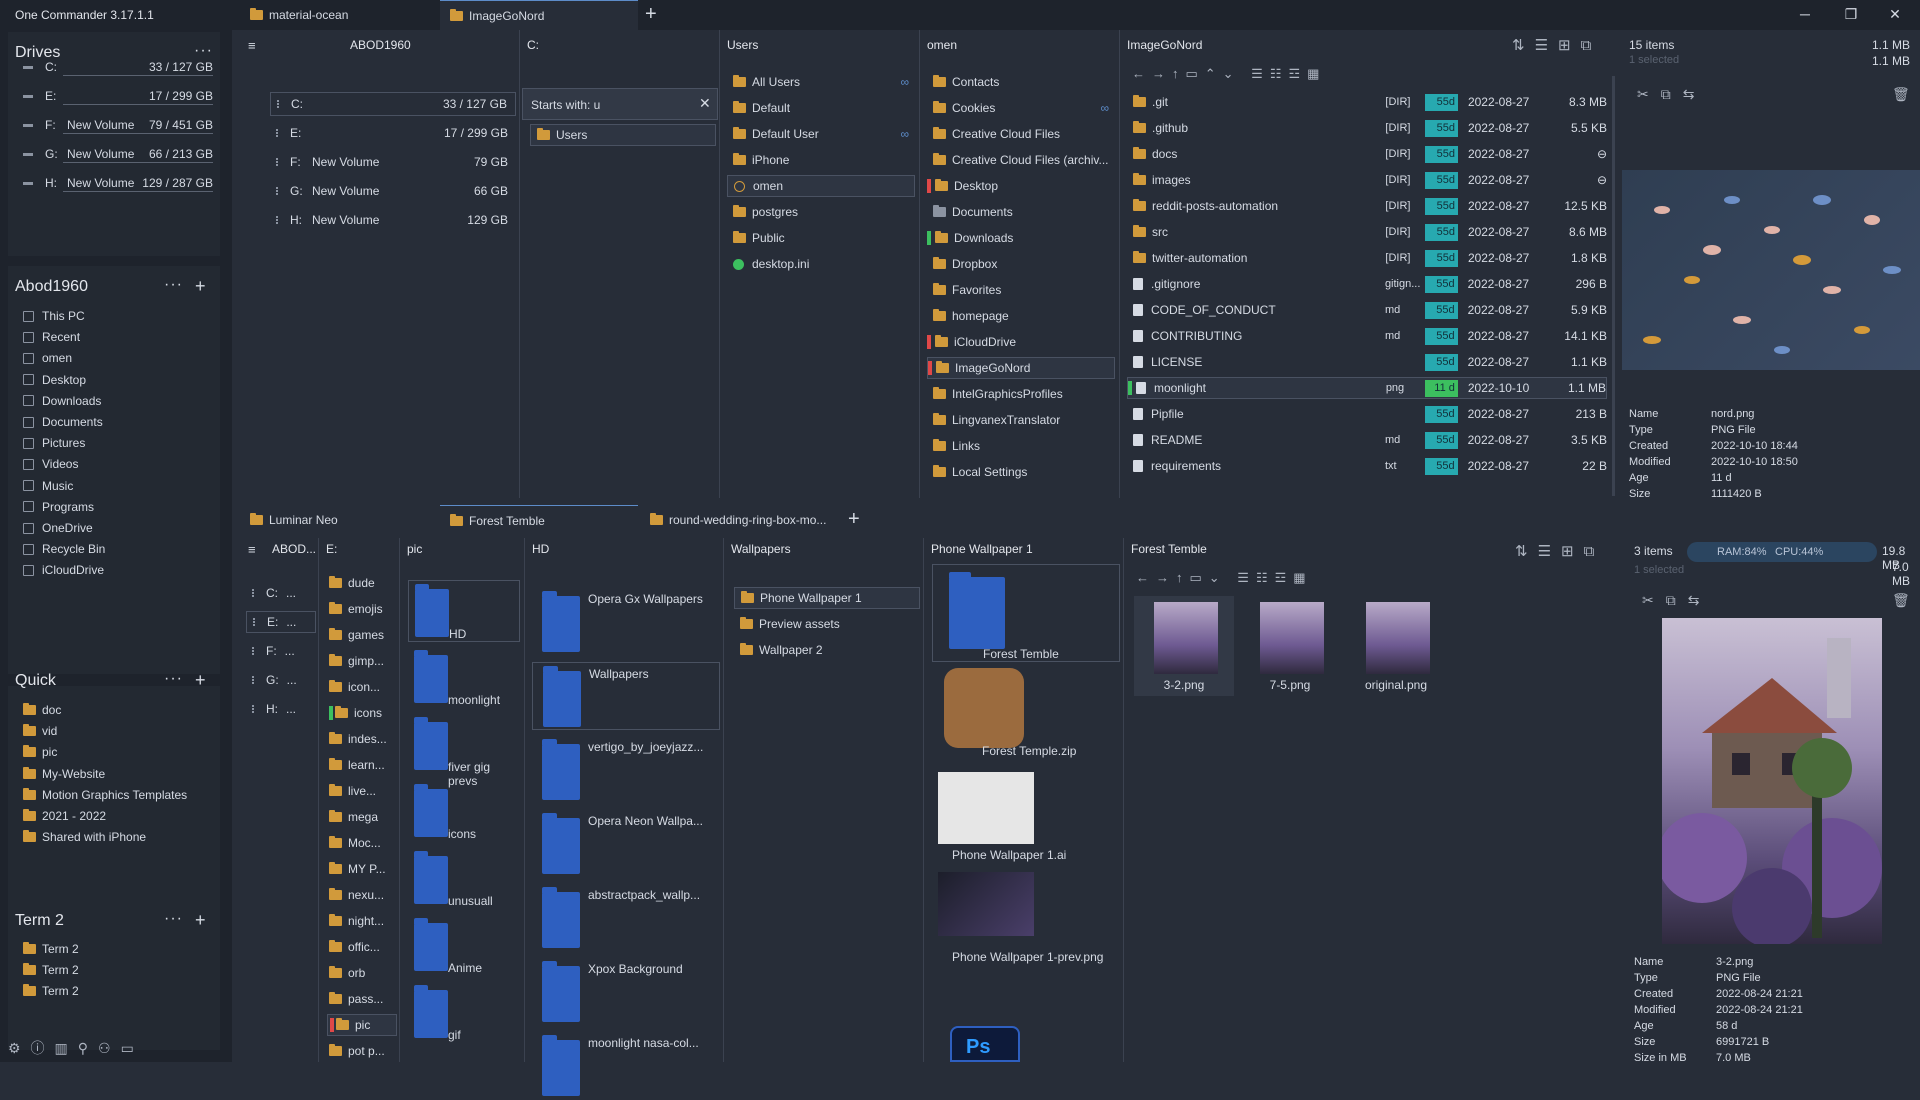 This screenshot has height=1100, width=1920. I want to click on quick-item: doc, so click(120, 710).